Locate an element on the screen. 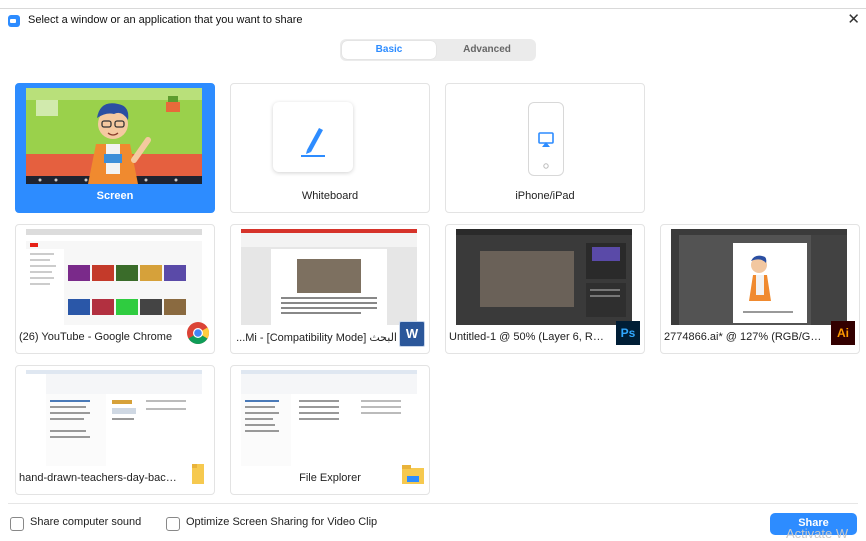 The height and width of the screenshot is (541, 866). tile-label: (26) YouTube - Google Chrome is located at coordinates (96, 337).